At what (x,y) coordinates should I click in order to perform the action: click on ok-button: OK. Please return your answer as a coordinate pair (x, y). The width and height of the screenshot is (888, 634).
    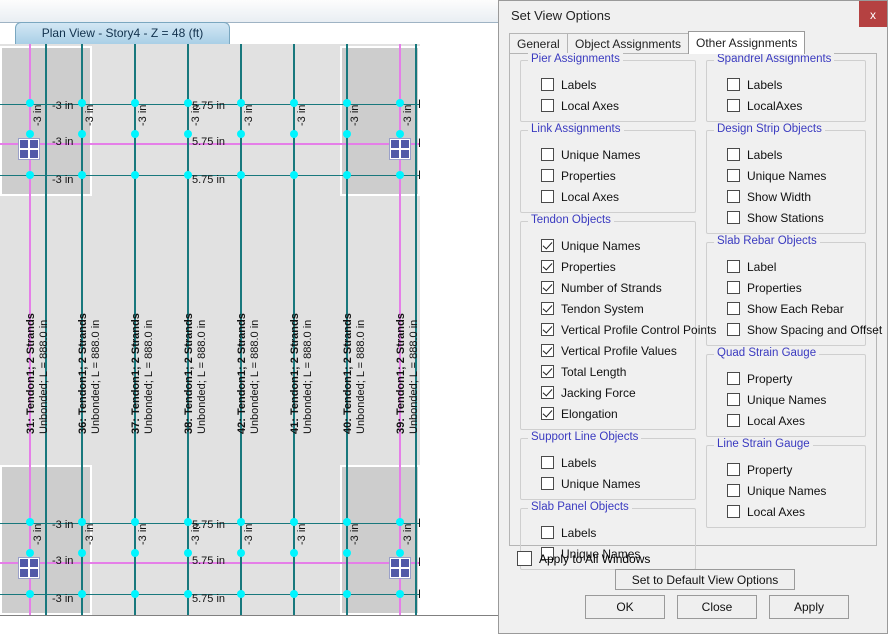
    Looking at the image, I should click on (625, 607).